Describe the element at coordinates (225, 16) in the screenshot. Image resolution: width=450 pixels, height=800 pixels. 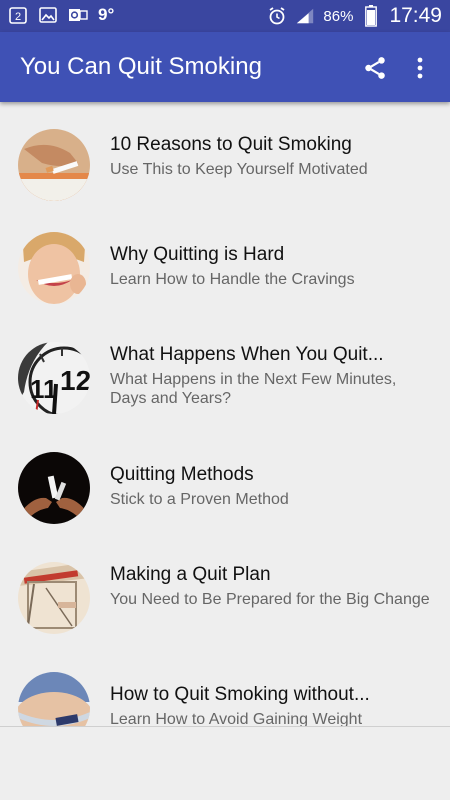
I see `status-bar: 2 9° 86% 17:49` at that location.